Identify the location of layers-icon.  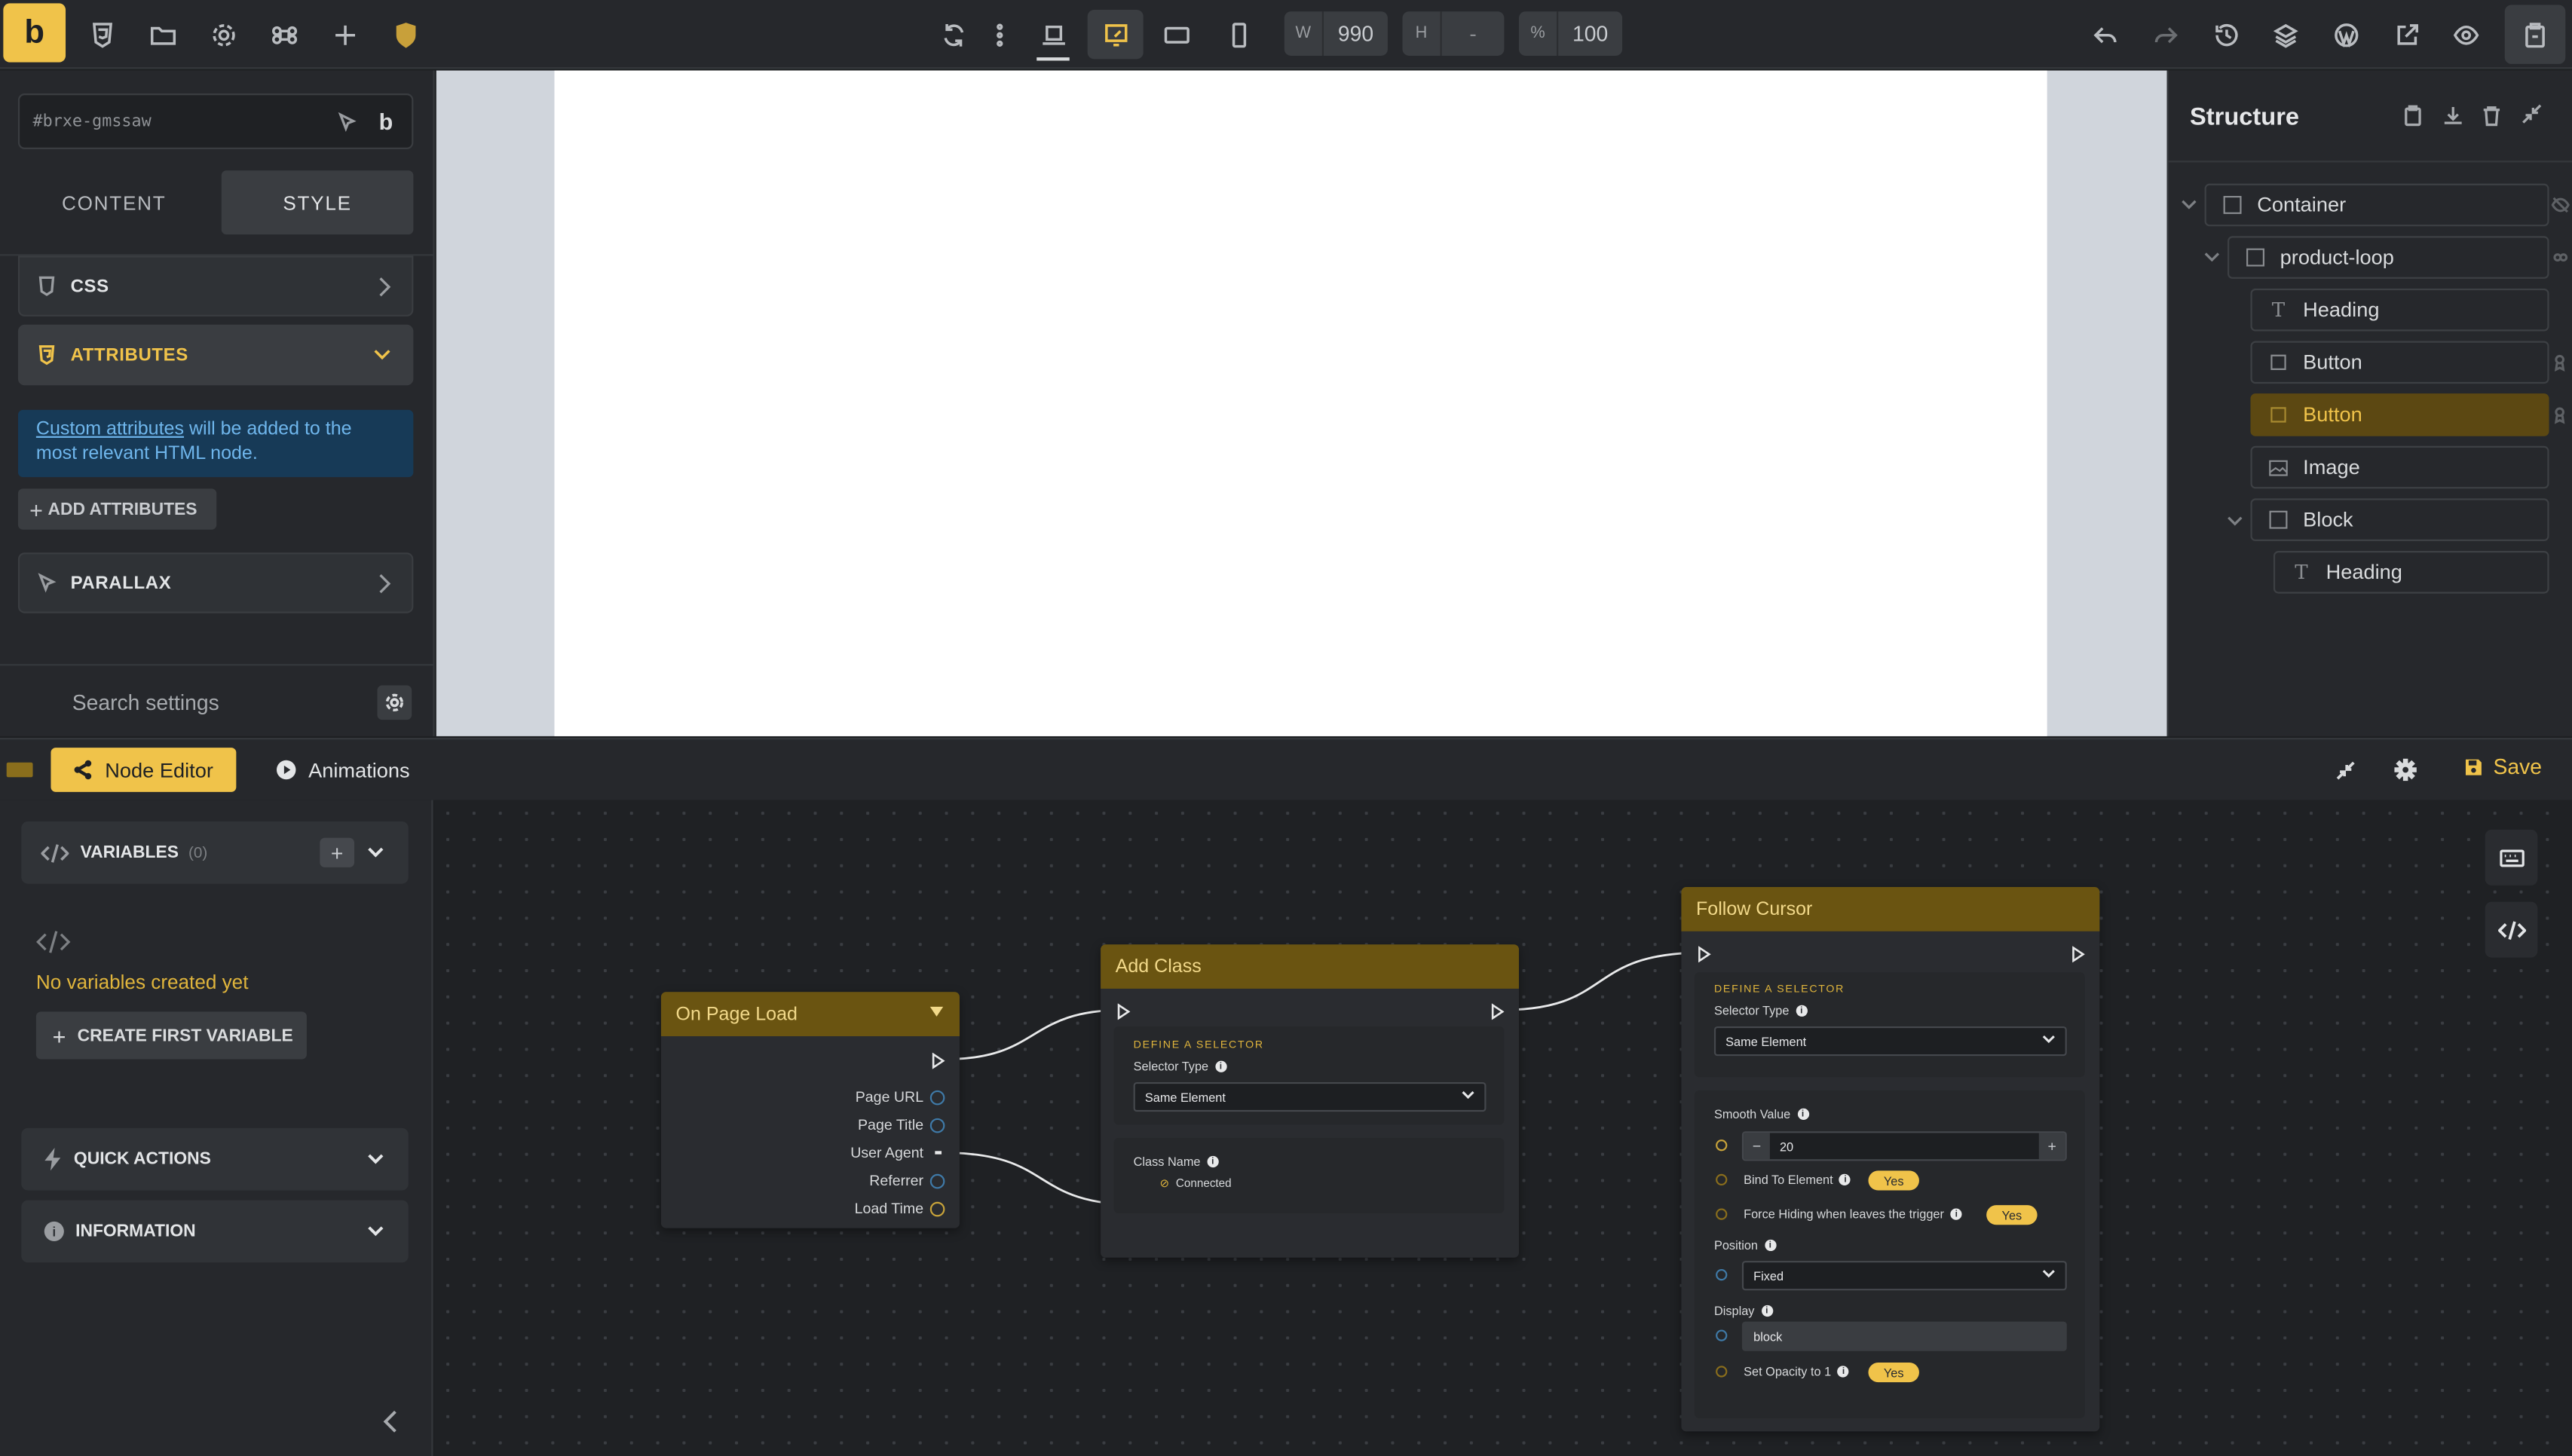
(2285, 34).